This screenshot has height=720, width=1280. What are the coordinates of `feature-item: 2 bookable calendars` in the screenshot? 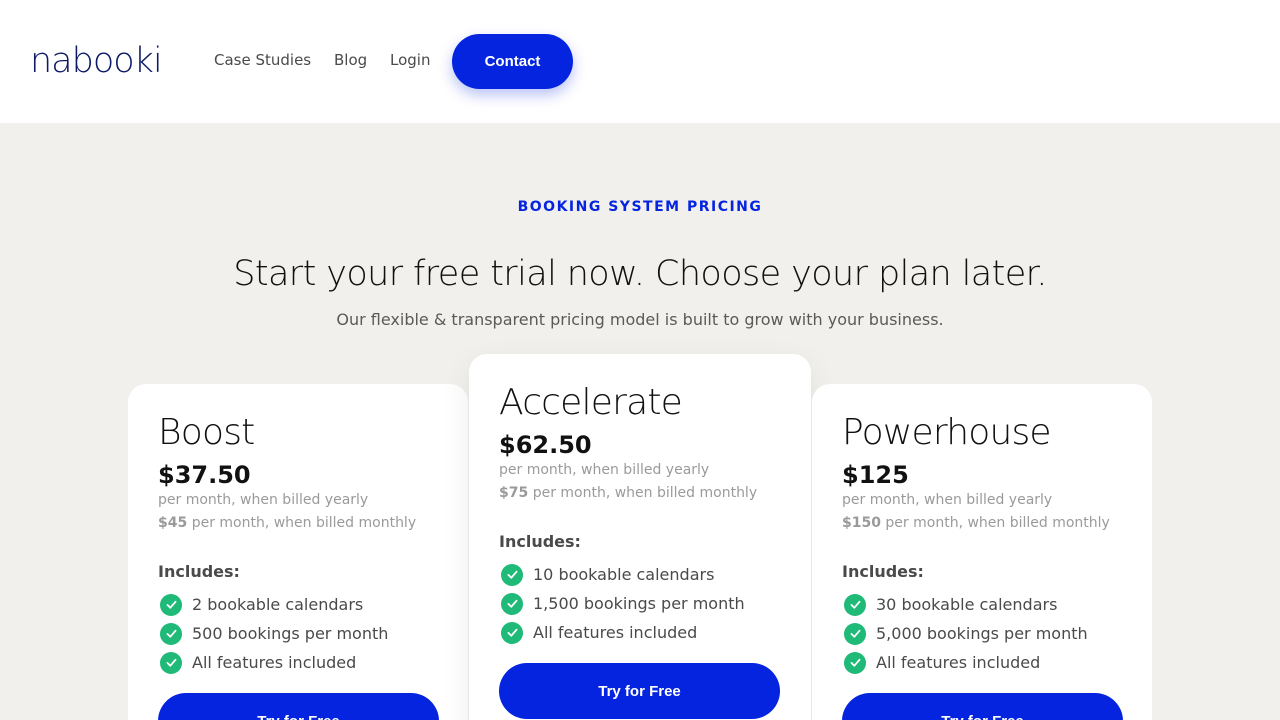 It's located at (273, 604).